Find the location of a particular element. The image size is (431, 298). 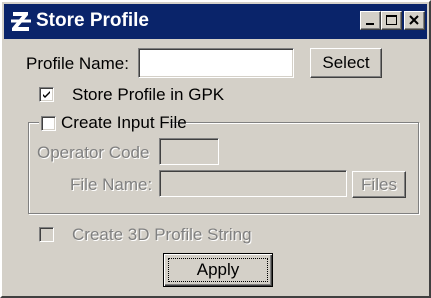

checkmark-icon is located at coordinates (46, 94).